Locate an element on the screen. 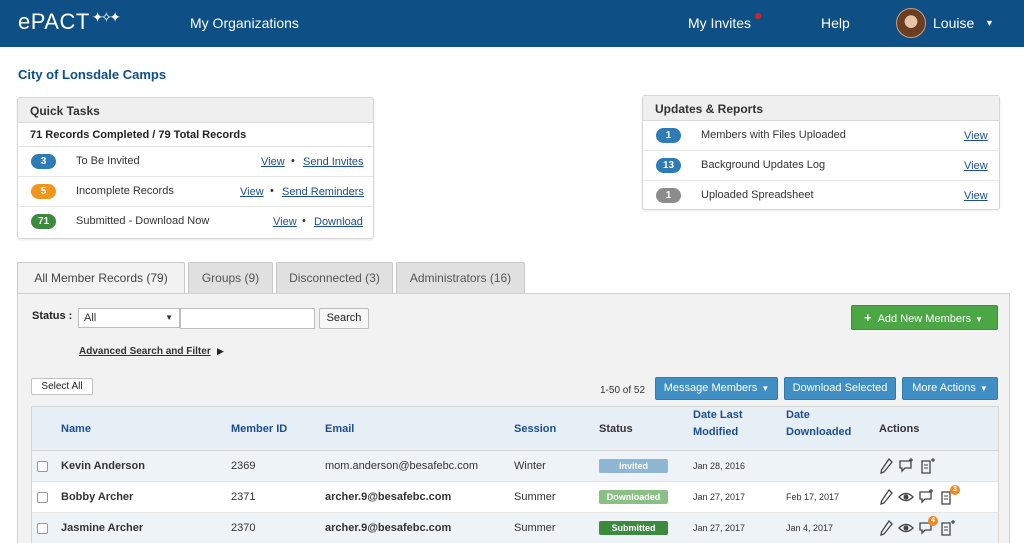 Image resolution: width=1024 pixels, height=543 pixels. nav-user-name: Louise is located at coordinates (953, 23).